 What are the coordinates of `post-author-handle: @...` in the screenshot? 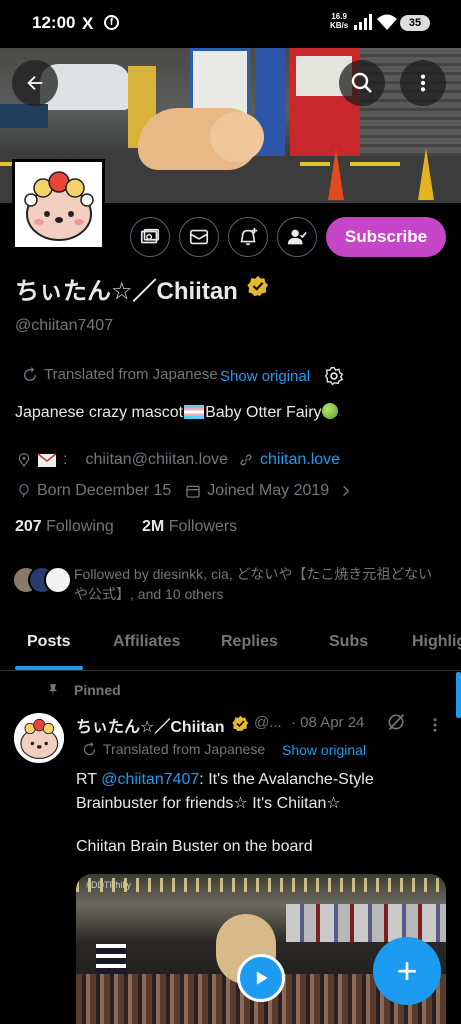 It's located at (268, 722).